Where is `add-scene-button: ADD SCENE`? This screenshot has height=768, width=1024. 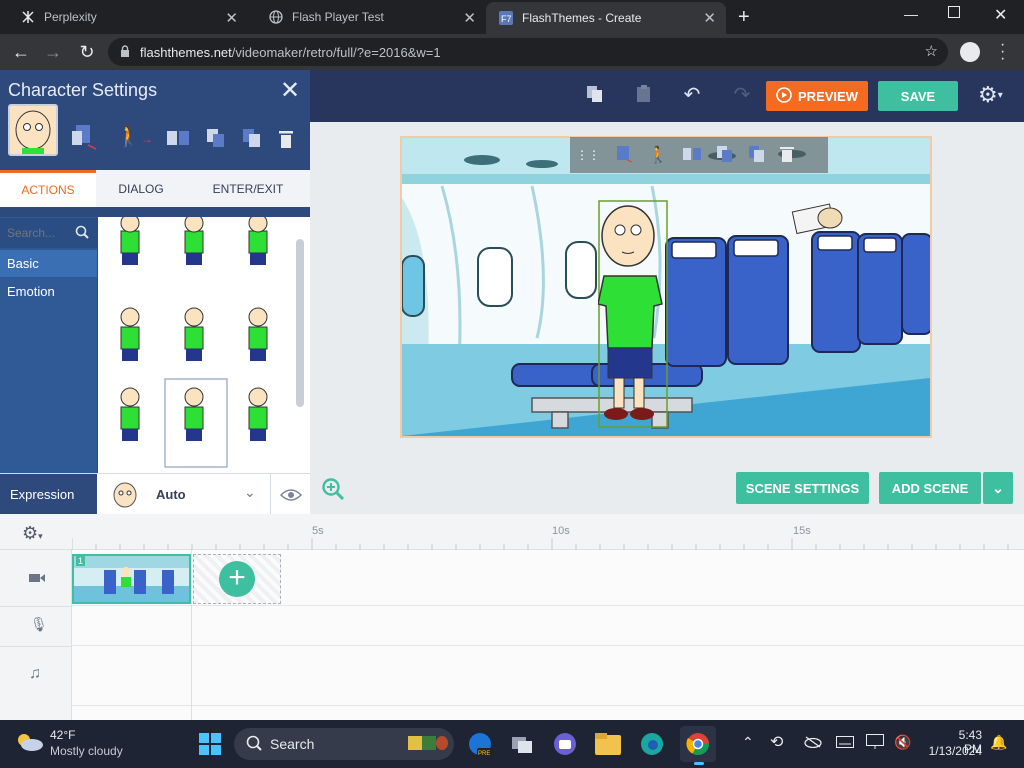
add-scene-button: ADD SCENE is located at coordinates (930, 488).